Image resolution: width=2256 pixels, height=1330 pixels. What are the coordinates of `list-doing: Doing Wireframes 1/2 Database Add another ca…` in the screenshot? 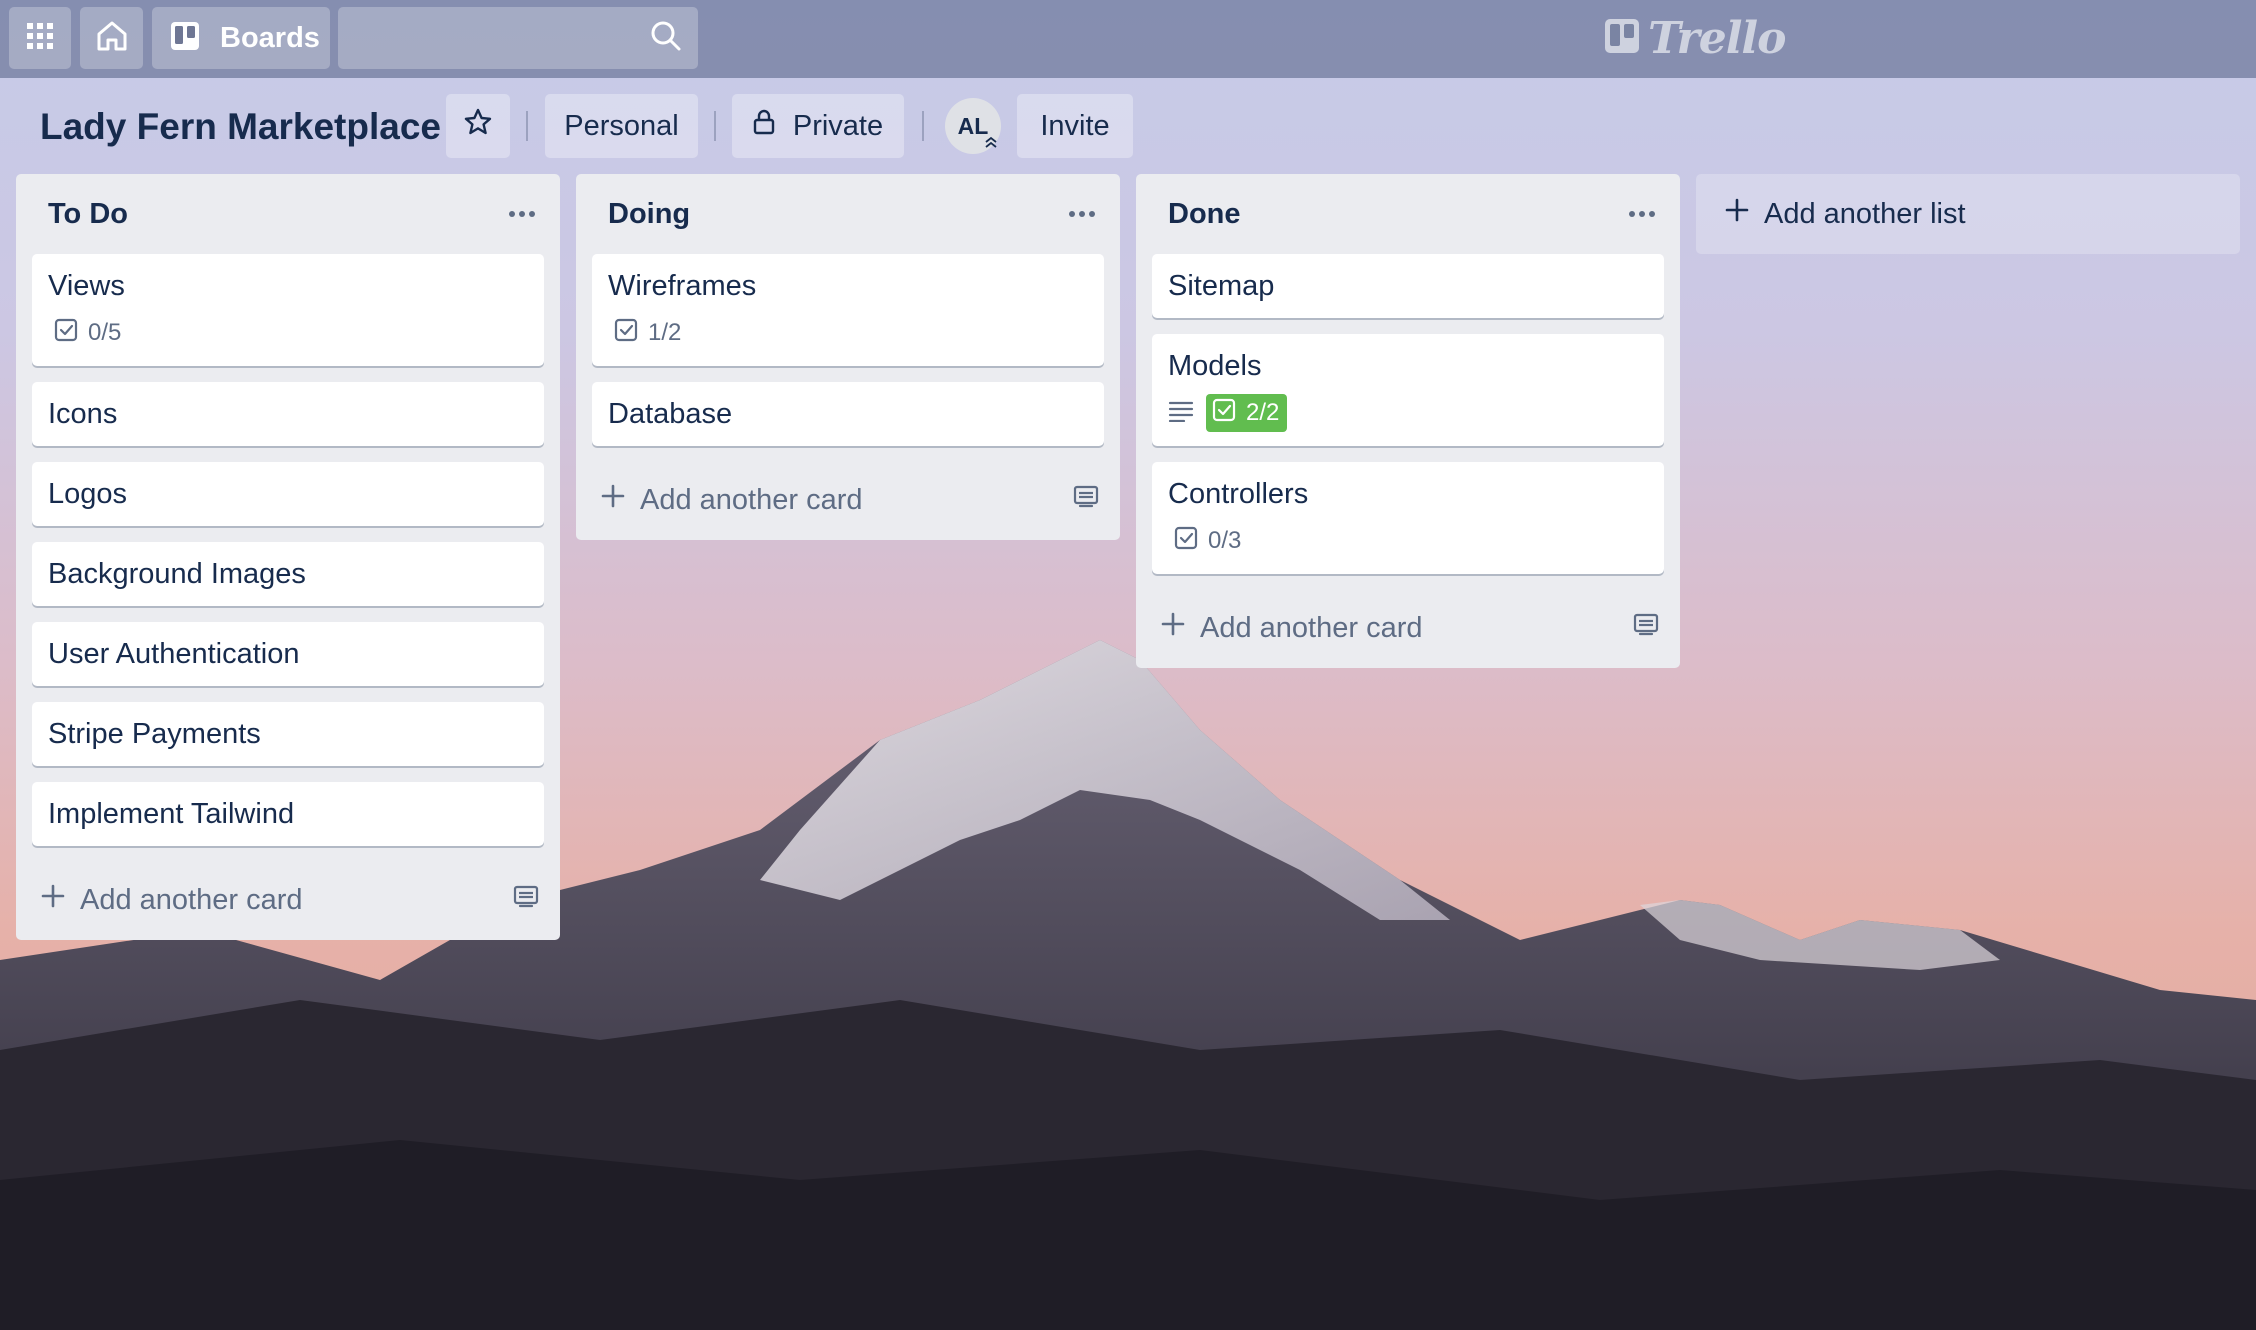 It's located at (848, 357).